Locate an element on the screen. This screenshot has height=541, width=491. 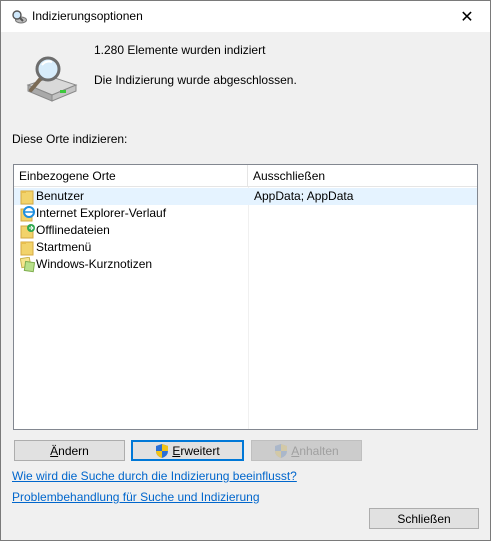
list-item-start-menu: Startmenü is located at coordinates (245, 247).